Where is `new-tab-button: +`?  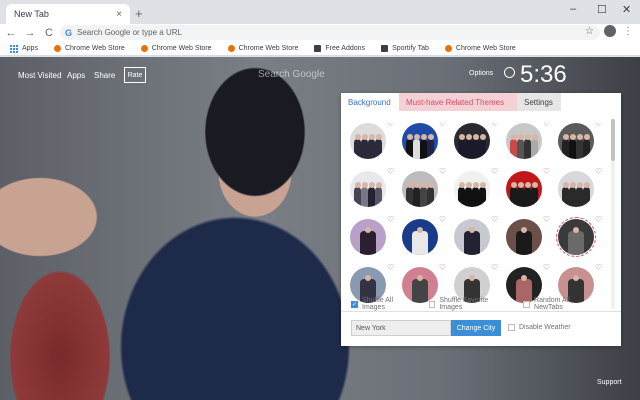
new-tab-button: + is located at coordinates (139, 13).